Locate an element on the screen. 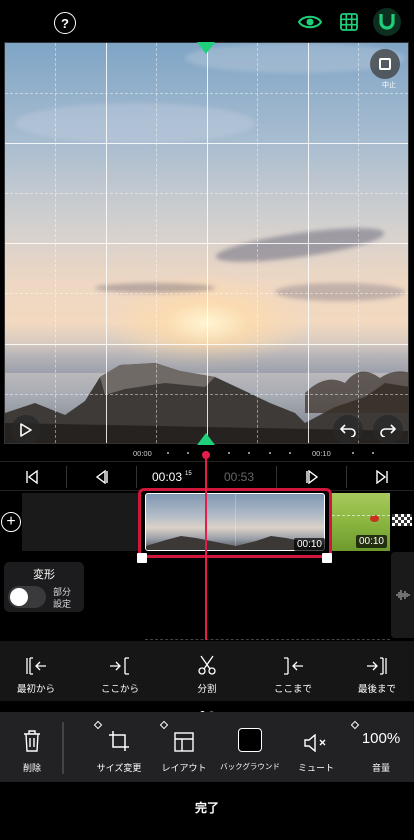  trim-to-end-button: 最後まで is located at coordinates (375, 668).